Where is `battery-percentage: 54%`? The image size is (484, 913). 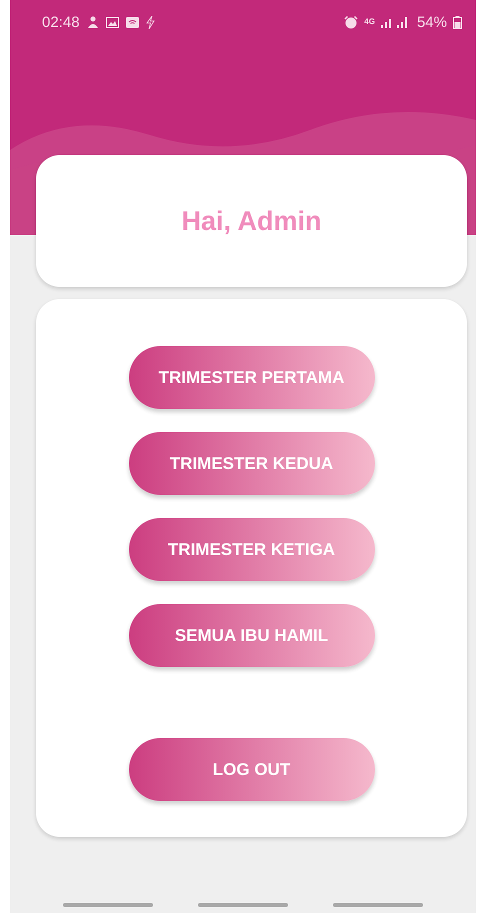 battery-percentage: 54% is located at coordinates (431, 22).